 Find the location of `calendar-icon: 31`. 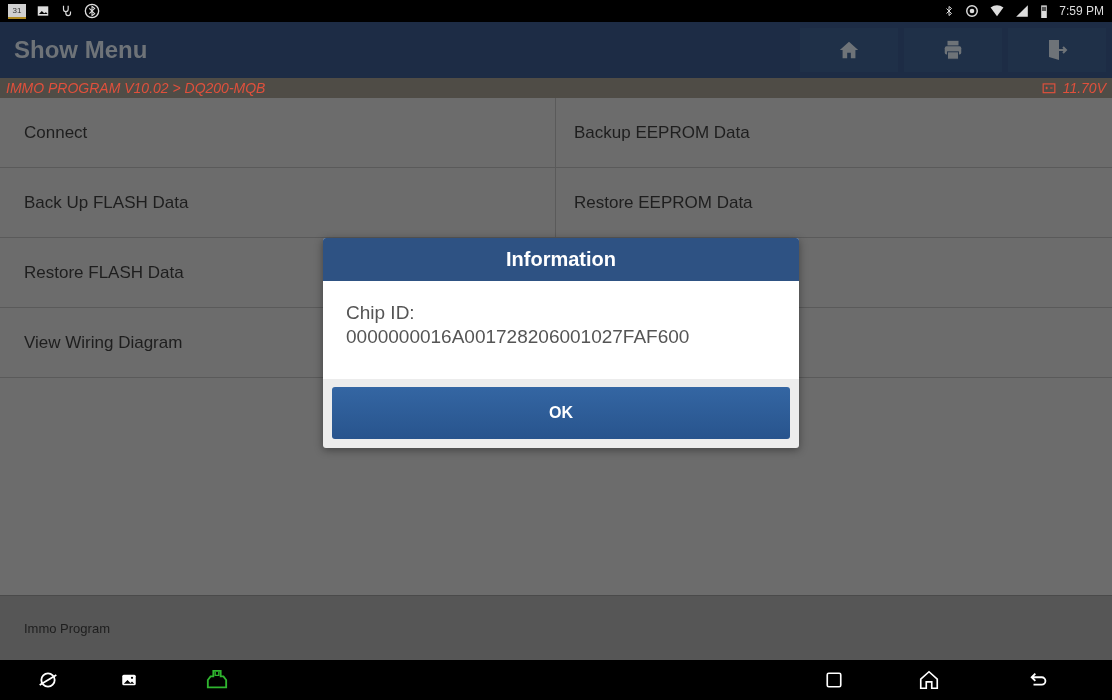

calendar-icon: 31 is located at coordinates (17, 11).